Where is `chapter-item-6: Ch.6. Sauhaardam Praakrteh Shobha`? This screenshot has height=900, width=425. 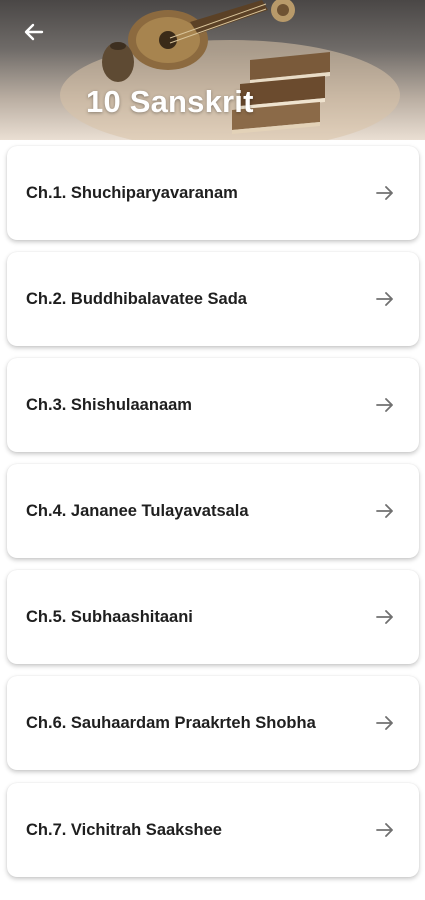
chapter-item-6: Ch.6. Sauhaardam Praakrteh Shobha is located at coordinates (213, 723).